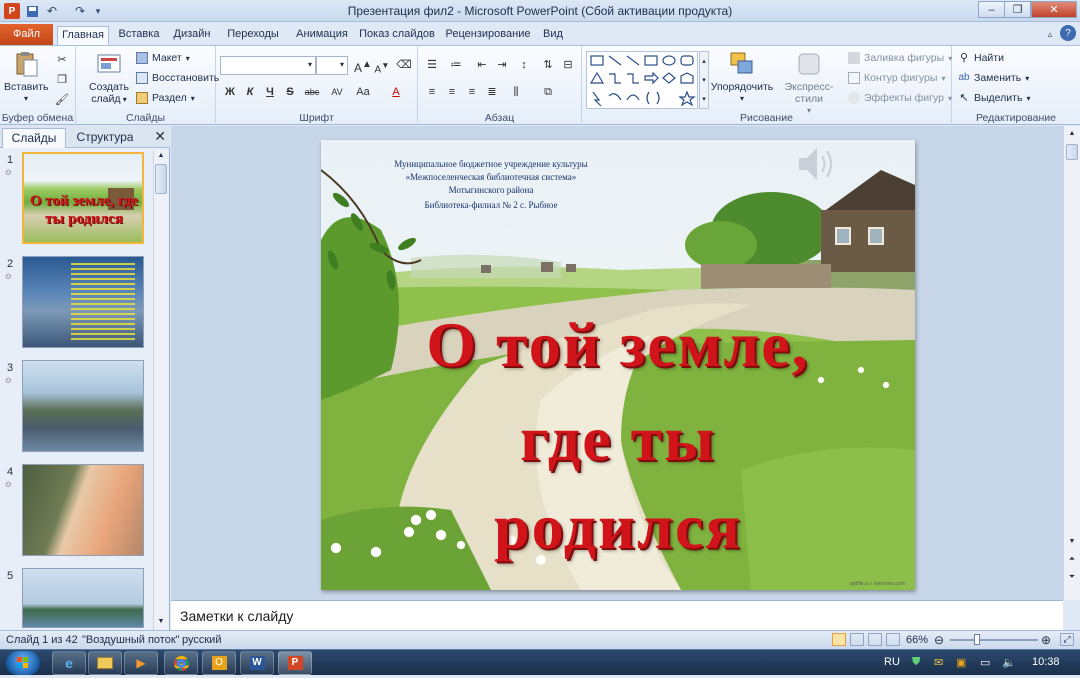 Image resolution: width=1080 pixels, height=678 pixels. I want to click on tab-insert: Вставка, so click(139, 35).